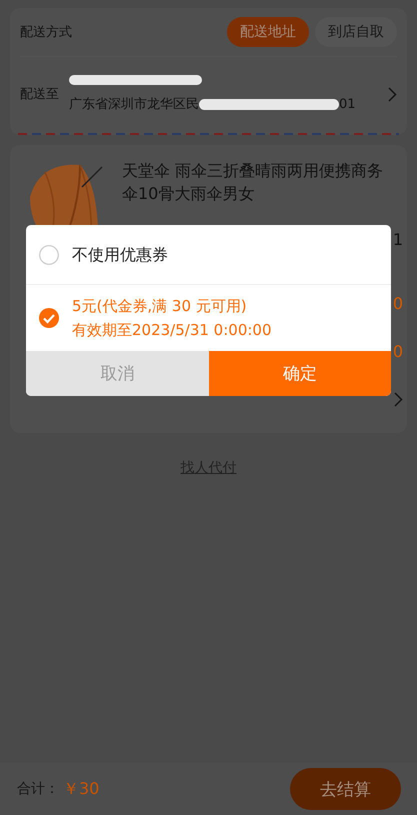 This screenshot has width=417, height=815. Describe the element at coordinates (268, 32) in the screenshot. I see `delivery-option: 配送地址` at that location.